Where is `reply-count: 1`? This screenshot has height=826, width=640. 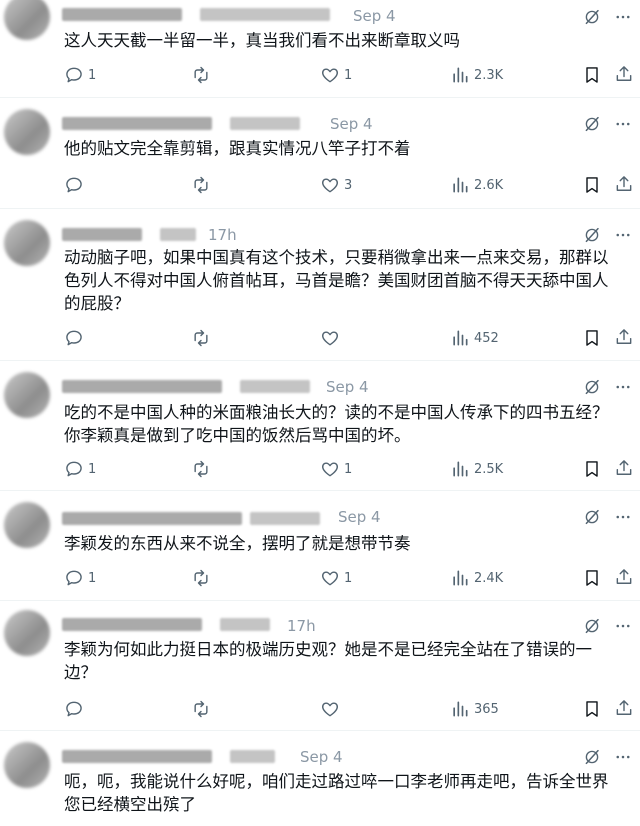 reply-count: 1 is located at coordinates (92, 75).